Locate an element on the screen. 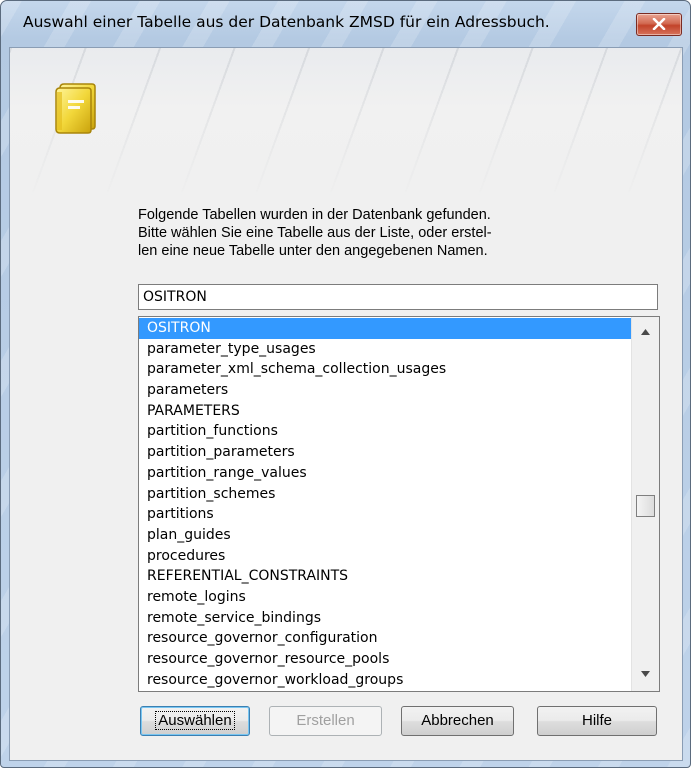 This screenshot has width=691, height=768. list-item: REFERENTIAL_CONSTRAINTS is located at coordinates (385, 576).